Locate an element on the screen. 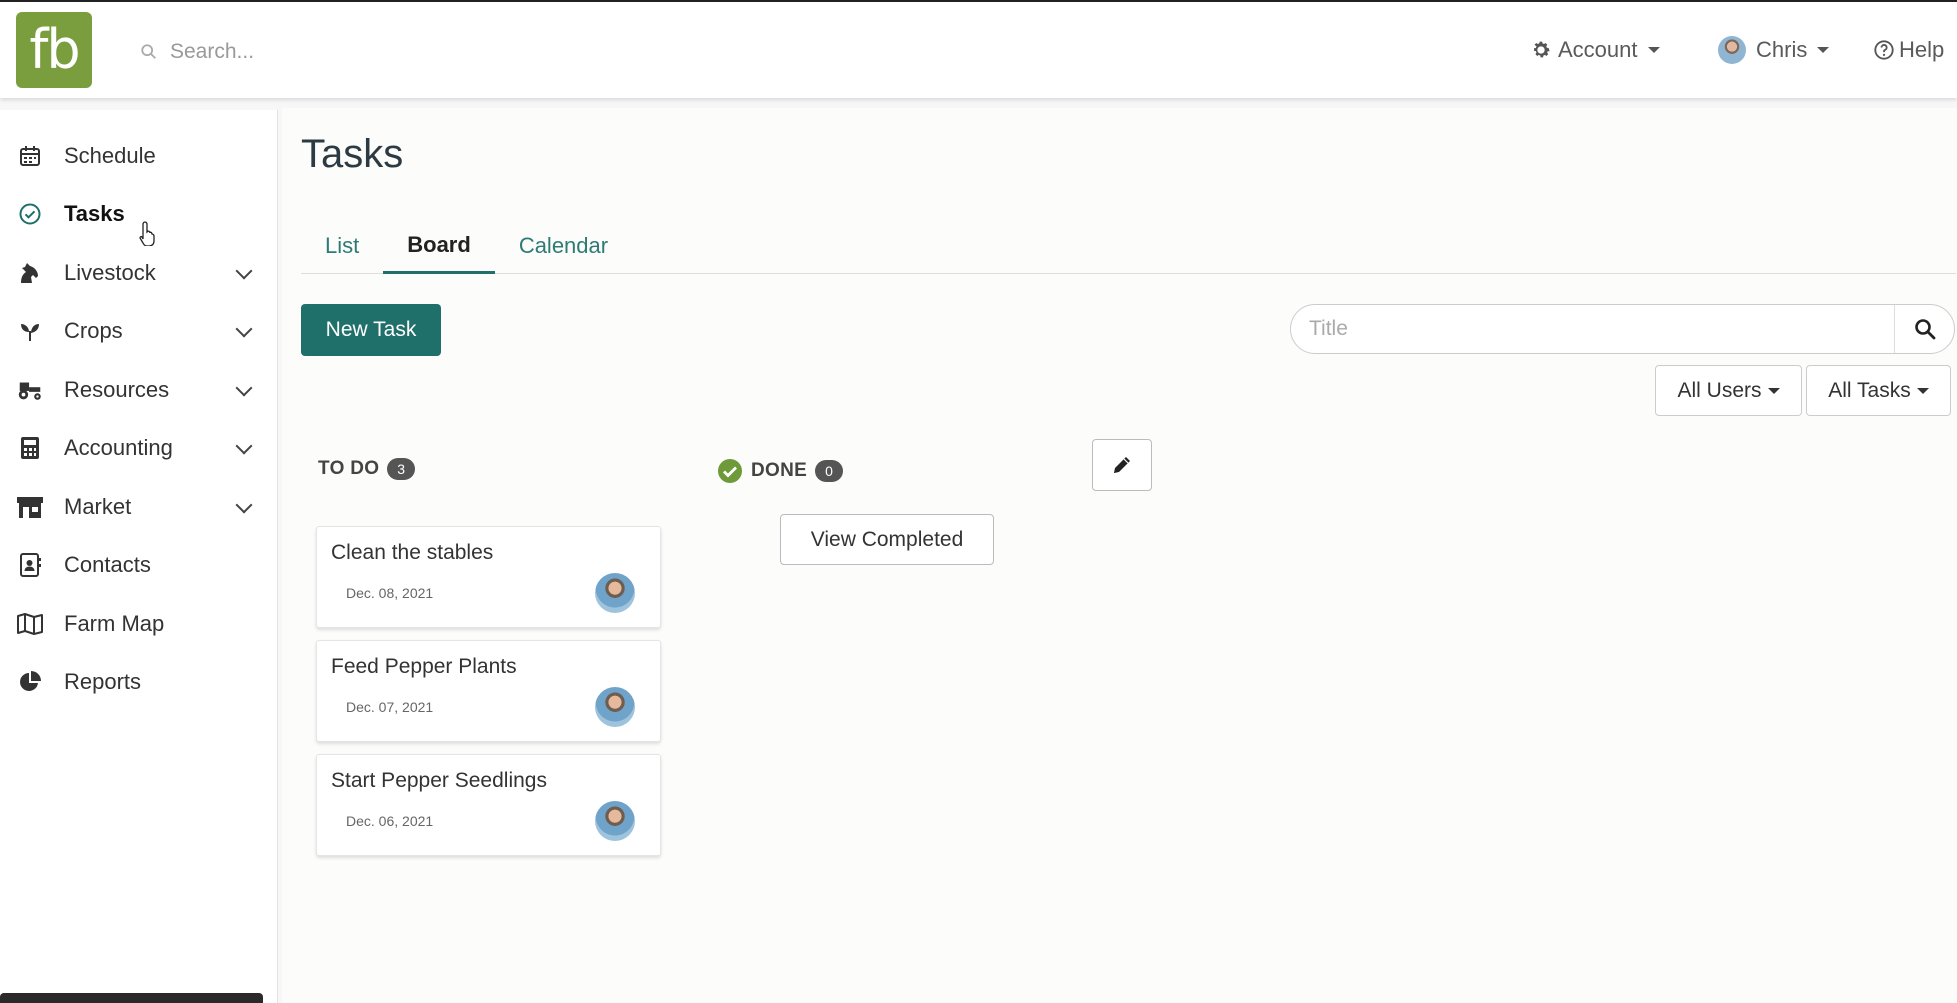  pencil-icon is located at coordinates (1122, 465).